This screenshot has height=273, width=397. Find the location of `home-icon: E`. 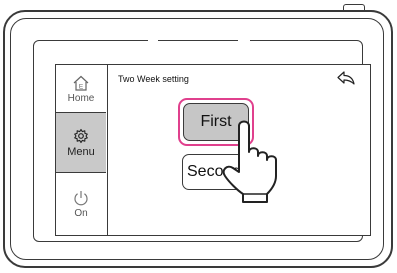

home-icon: E is located at coordinates (81, 83).